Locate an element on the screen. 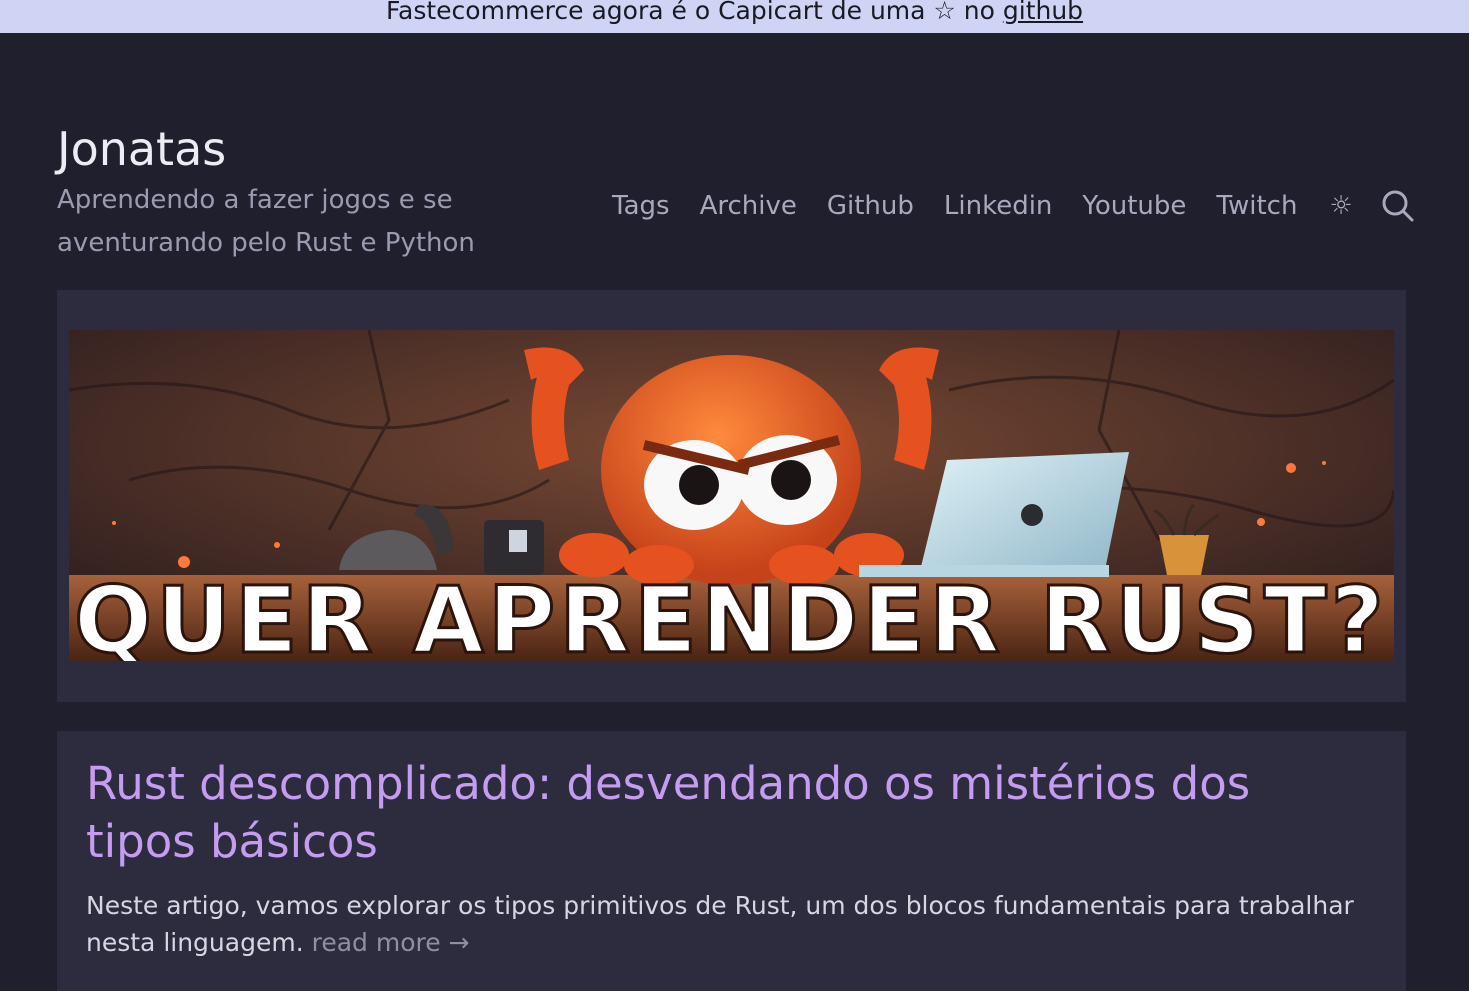 The height and width of the screenshot is (991, 1469). nav-item-linkedin: Linkedin is located at coordinates (998, 206).